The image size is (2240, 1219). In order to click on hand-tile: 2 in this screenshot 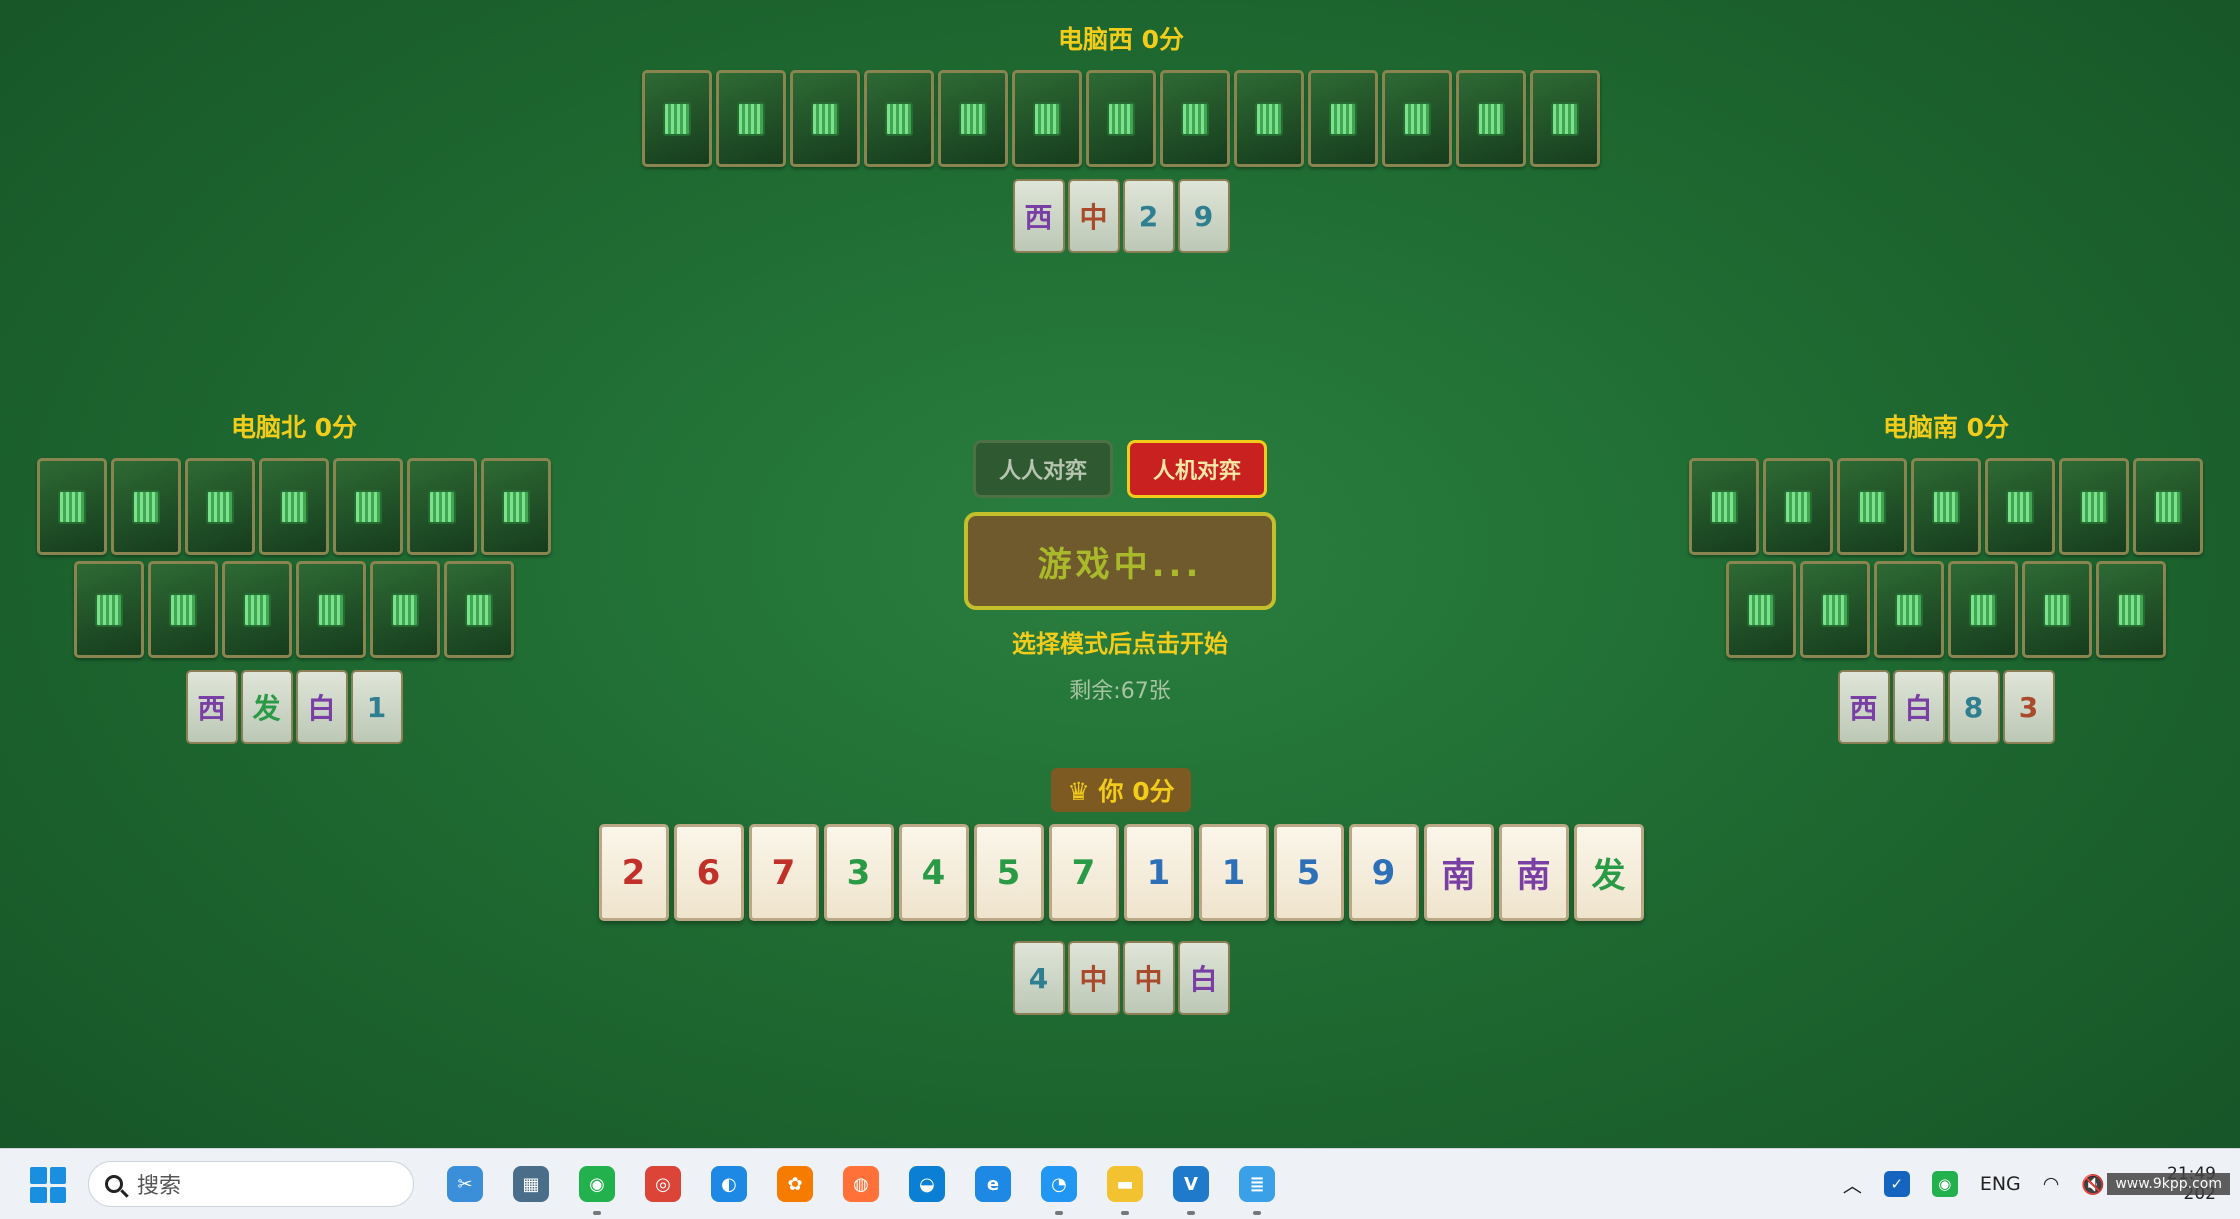, I will do `click(633, 872)`.